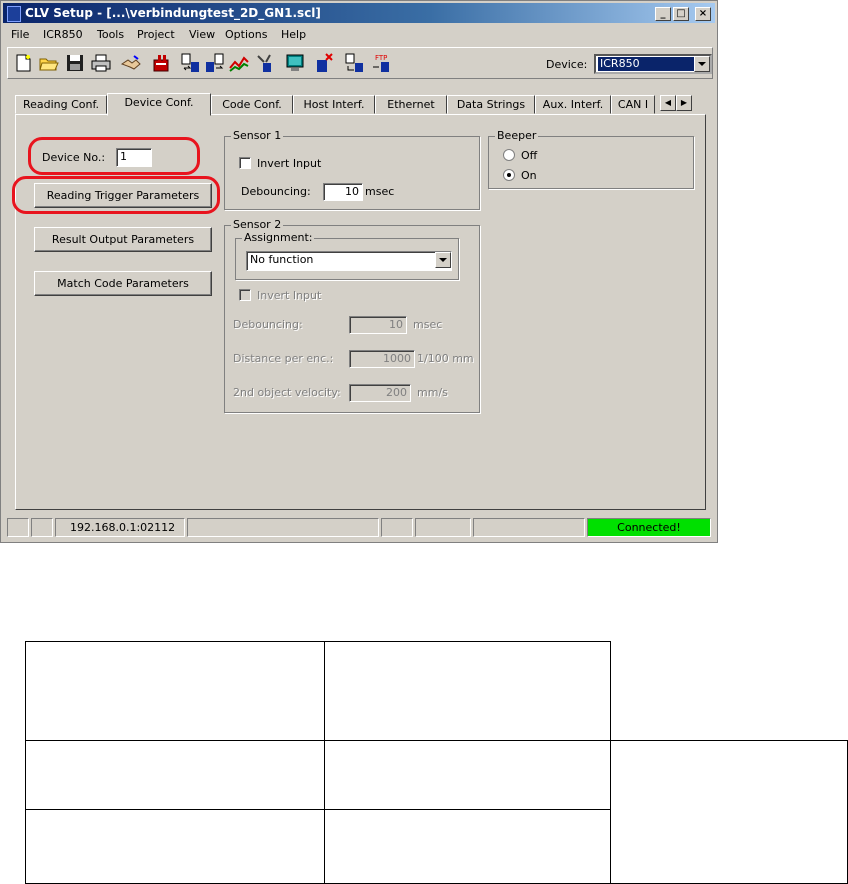 The width and height of the screenshot is (848, 884). What do you see at coordinates (491, 104) in the screenshot?
I see `tab-data-strings: Data Strings` at bounding box center [491, 104].